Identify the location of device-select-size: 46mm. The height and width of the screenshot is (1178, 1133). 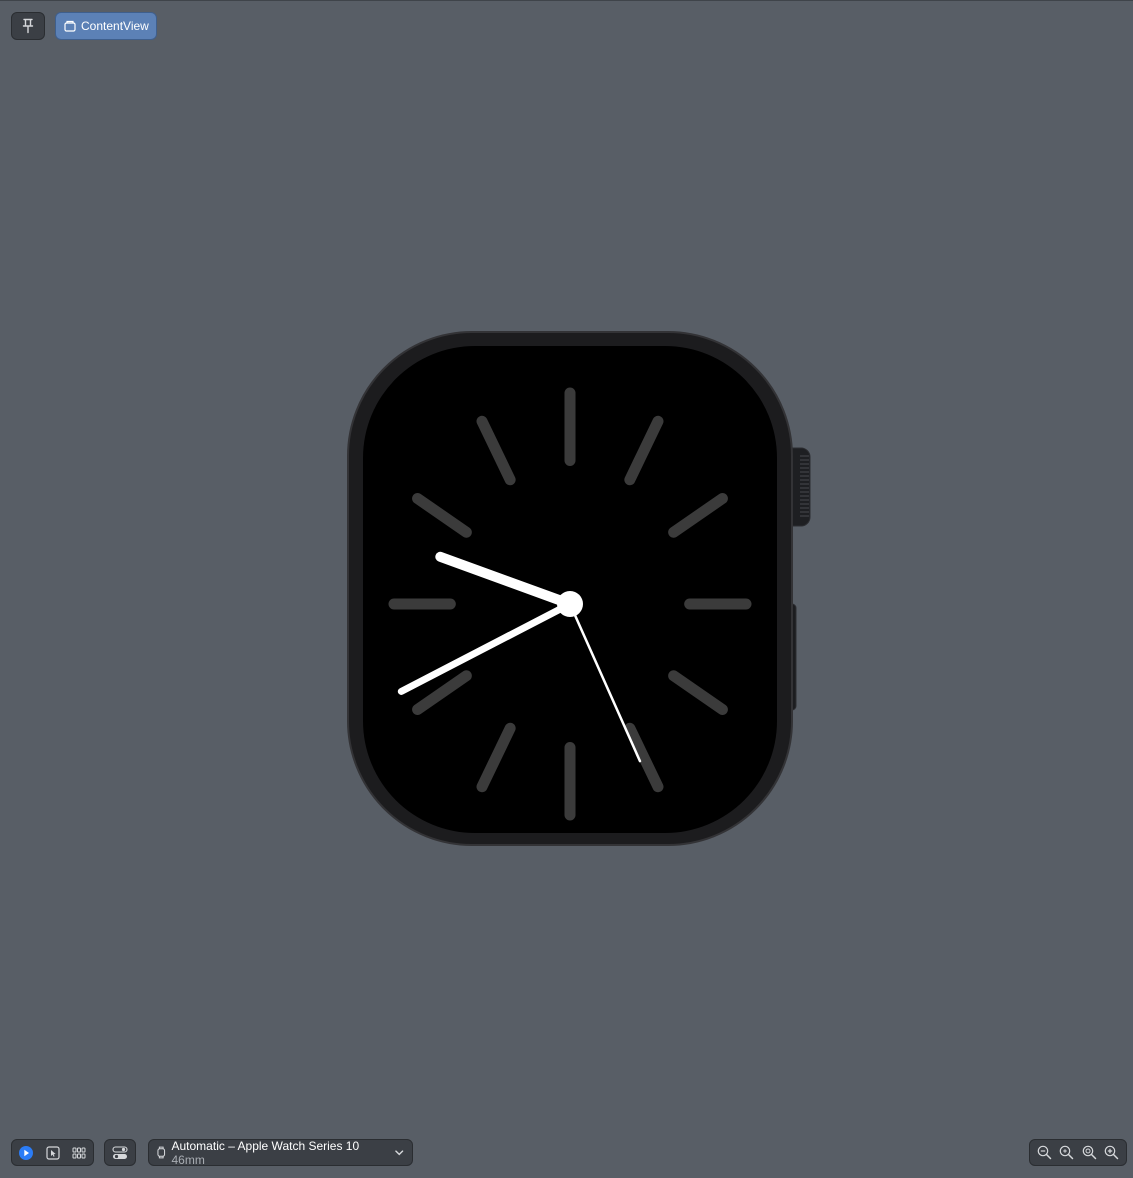
(188, 1159).